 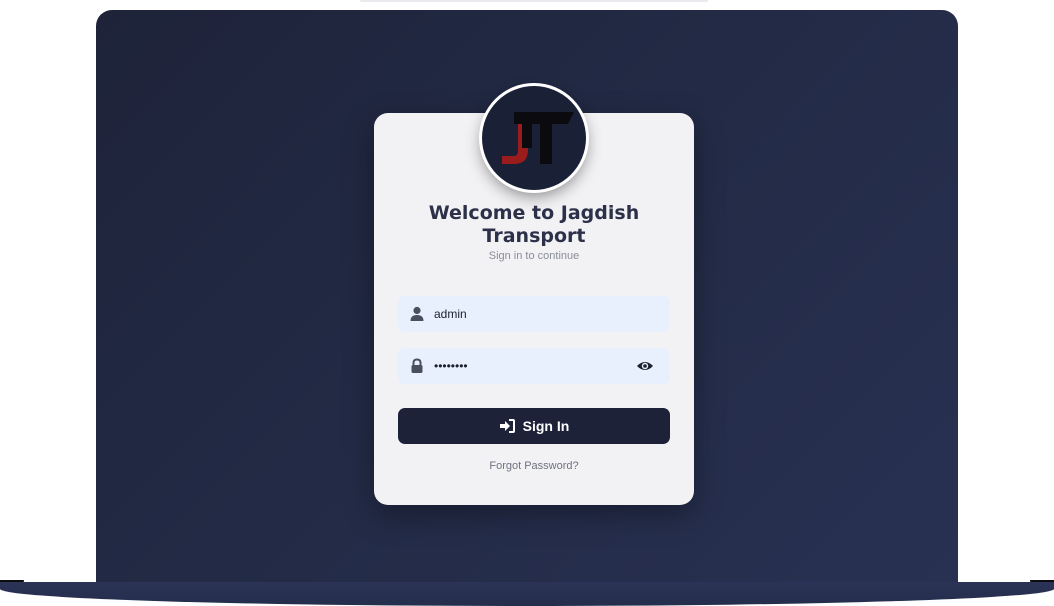 What do you see at coordinates (538, 138) in the screenshot?
I see `logo-jt-icon` at bounding box center [538, 138].